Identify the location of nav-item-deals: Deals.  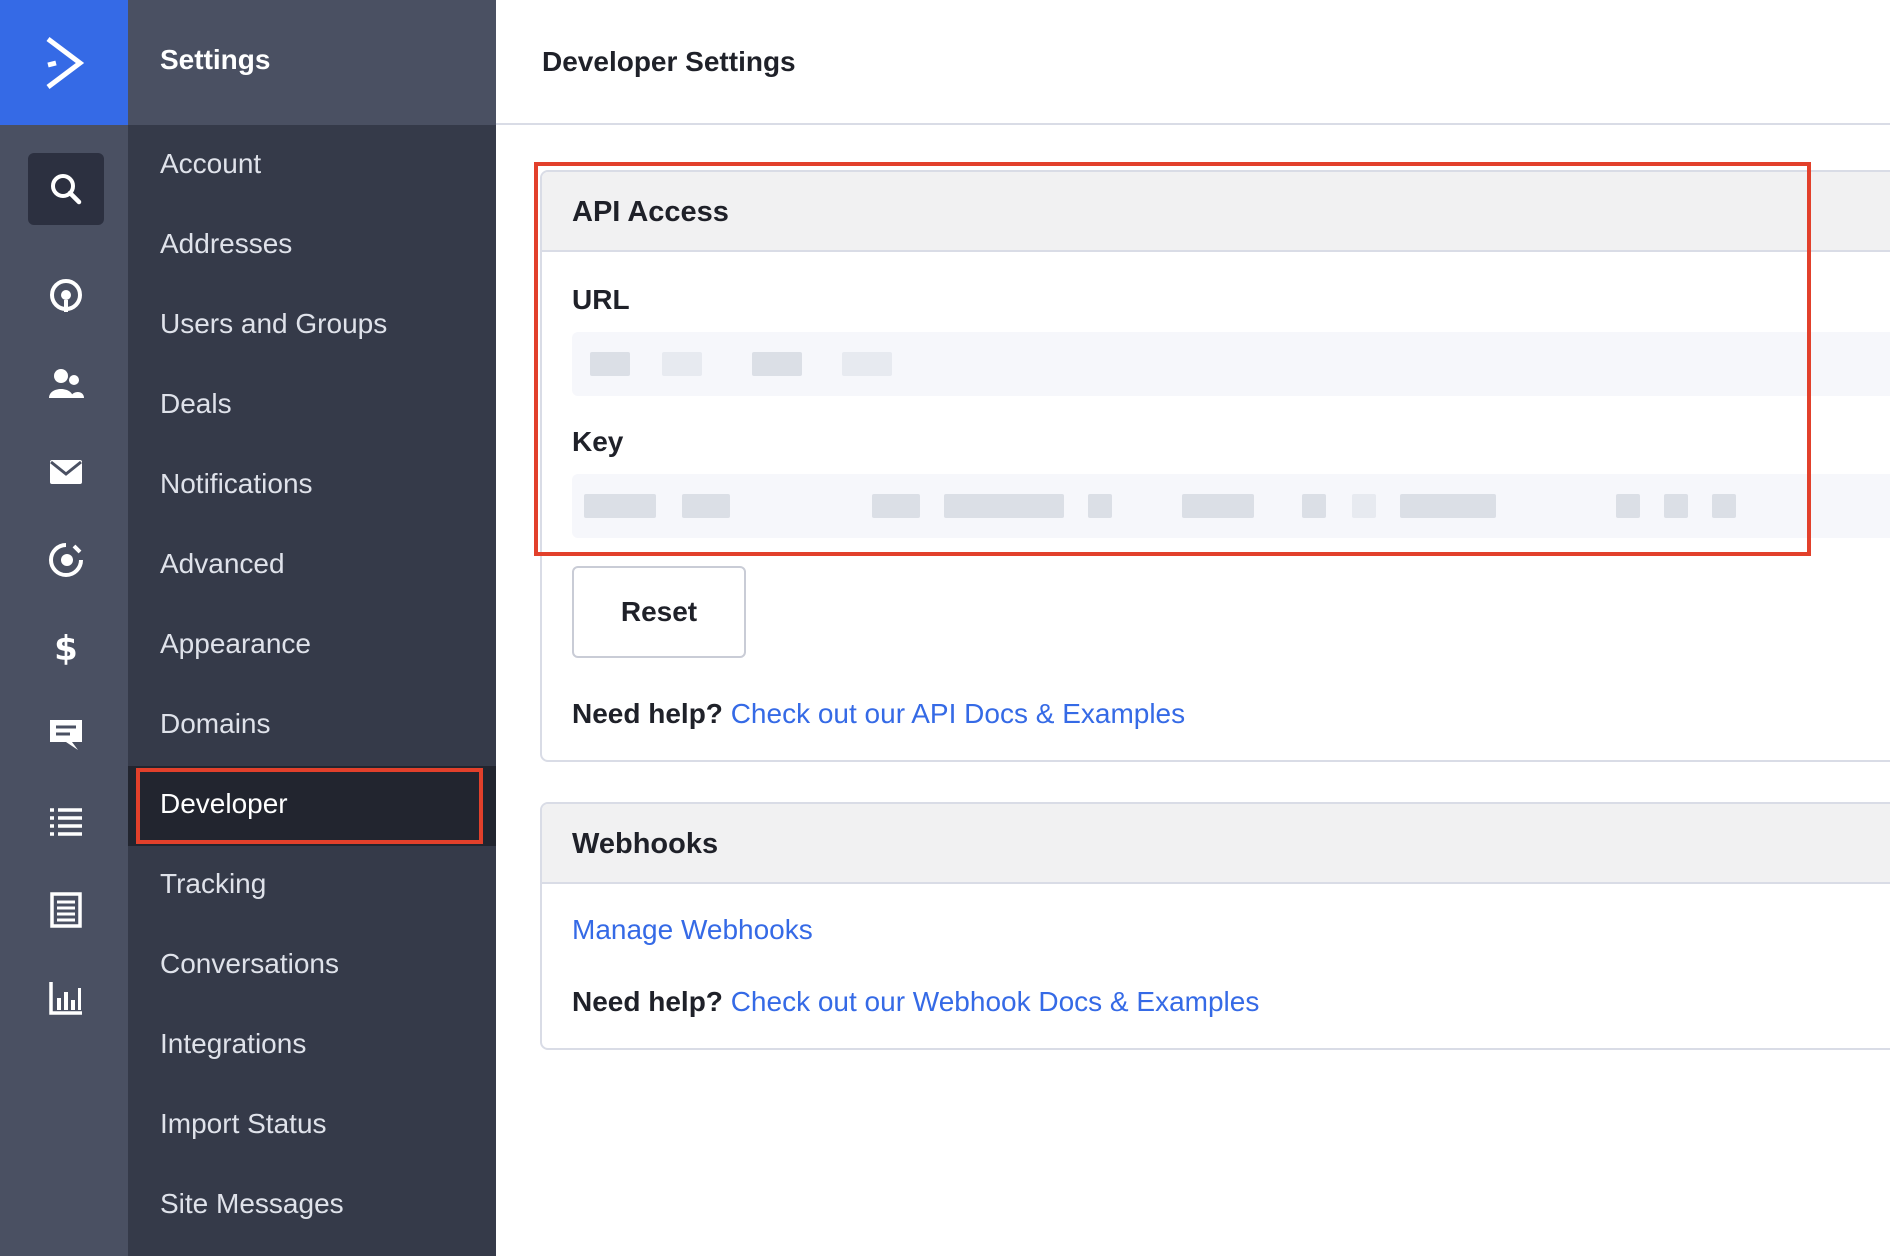
(312, 406).